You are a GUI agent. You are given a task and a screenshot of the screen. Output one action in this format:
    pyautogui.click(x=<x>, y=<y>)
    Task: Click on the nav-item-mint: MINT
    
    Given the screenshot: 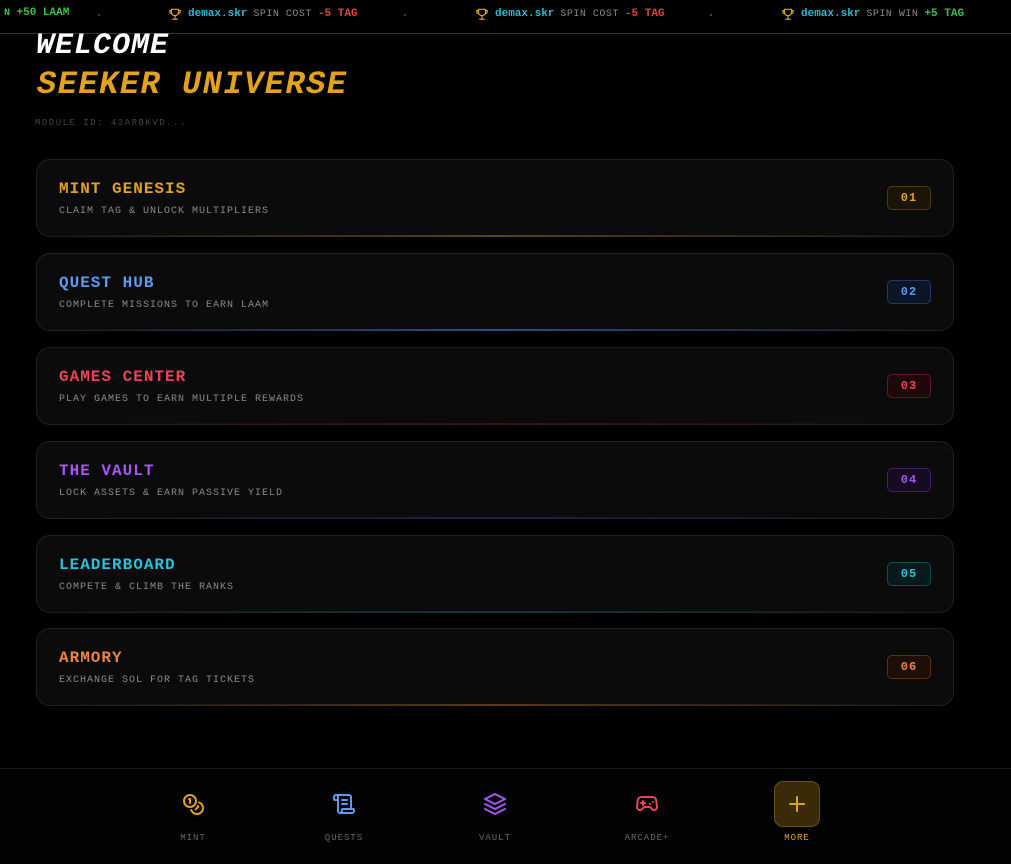 What is the action you would take?
    pyautogui.click(x=193, y=812)
    